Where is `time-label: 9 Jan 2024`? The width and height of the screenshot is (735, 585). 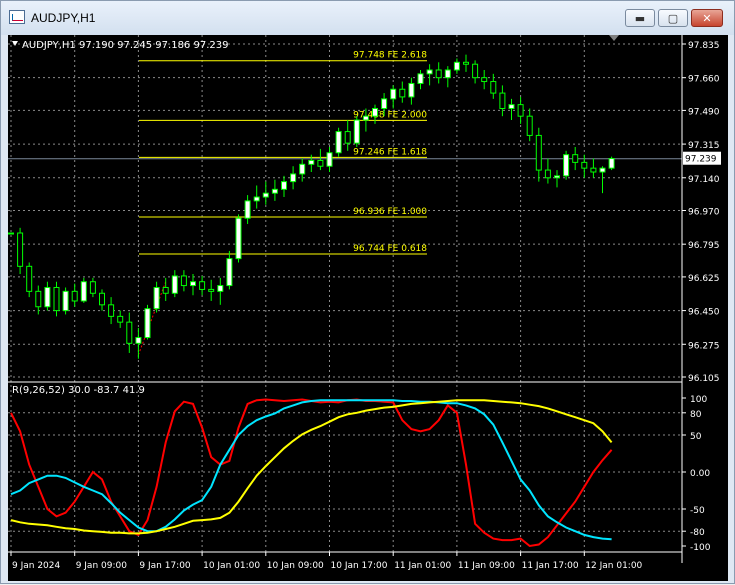 time-label: 9 Jan 2024 is located at coordinates (36, 566).